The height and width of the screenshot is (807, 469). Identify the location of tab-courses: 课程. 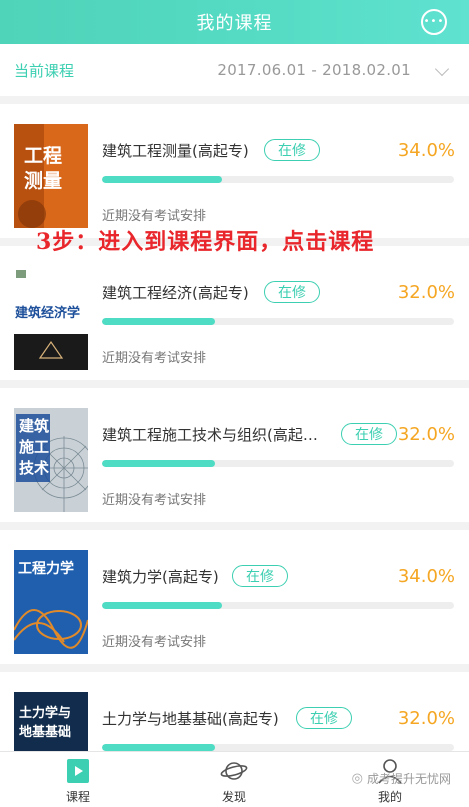
(78, 781).